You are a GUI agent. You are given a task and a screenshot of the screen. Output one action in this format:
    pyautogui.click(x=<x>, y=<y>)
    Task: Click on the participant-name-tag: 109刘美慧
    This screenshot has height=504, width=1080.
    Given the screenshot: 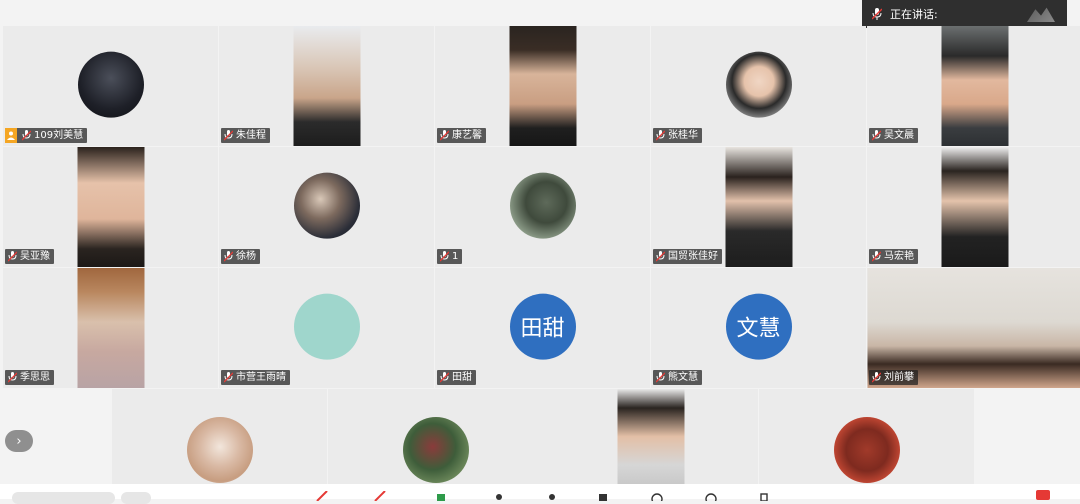 What is the action you would take?
    pyautogui.click(x=46, y=135)
    